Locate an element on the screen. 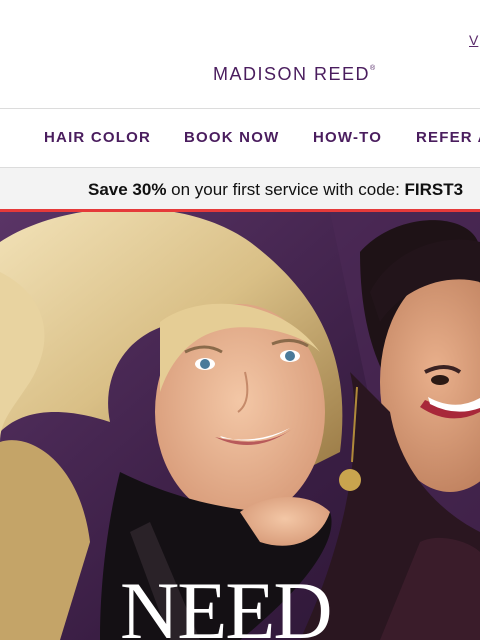 This screenshot has width=480, height=640. promo-middle: on your first service with code: is located at coordinates (285, 189).